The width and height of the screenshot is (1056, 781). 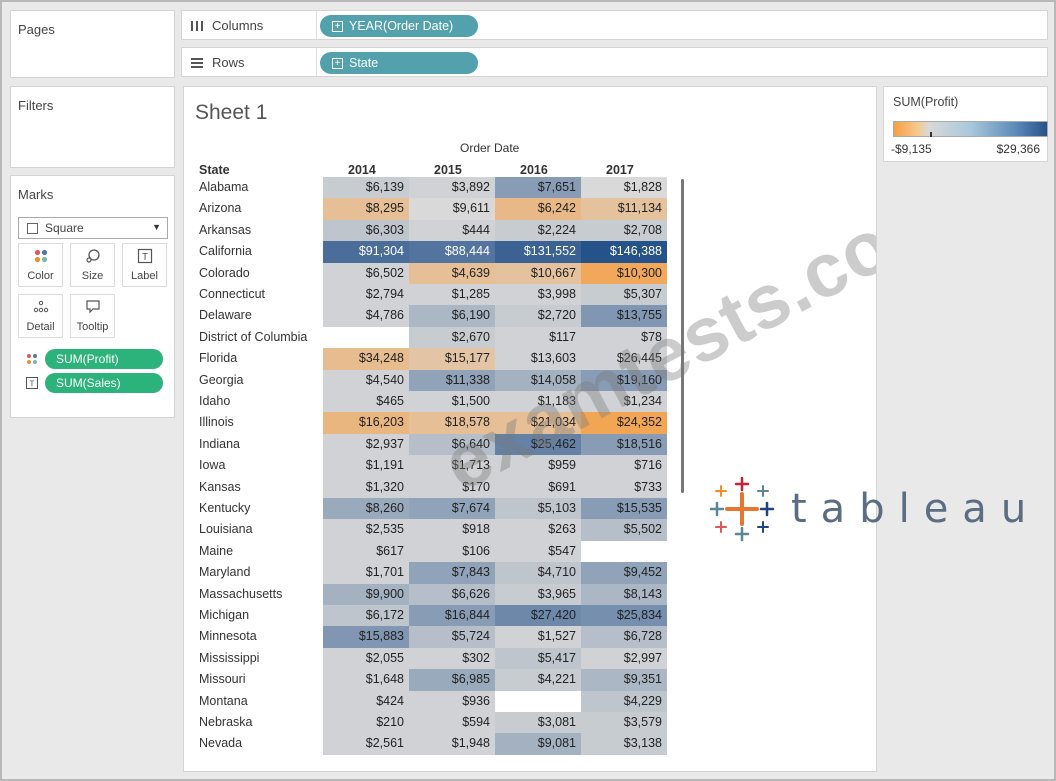 What do you see at coordinates (366, 230) in the screenshot?
I see `sales-cell: $6,303` at bounding box center [366, 230].